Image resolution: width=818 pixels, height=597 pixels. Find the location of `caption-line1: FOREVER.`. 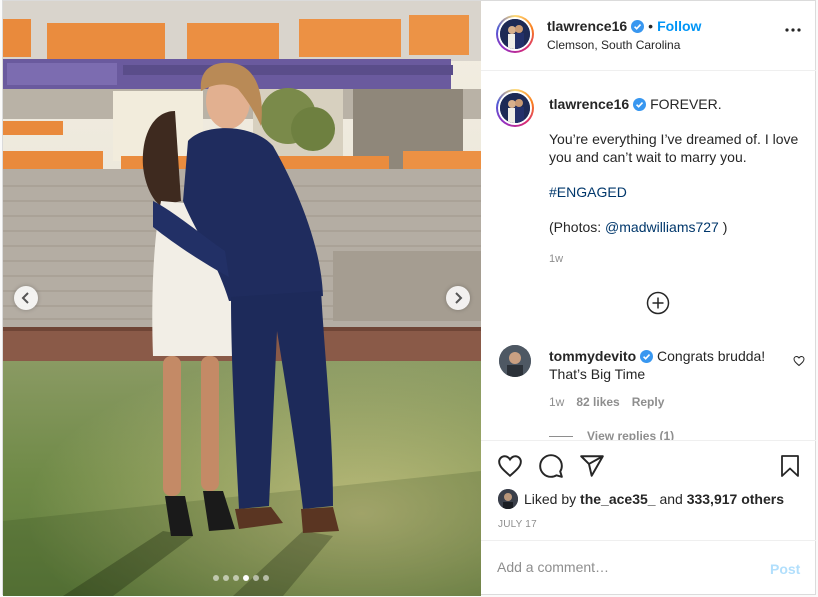

caption-line1: FOREVER. is located at coordinates (686, 104).